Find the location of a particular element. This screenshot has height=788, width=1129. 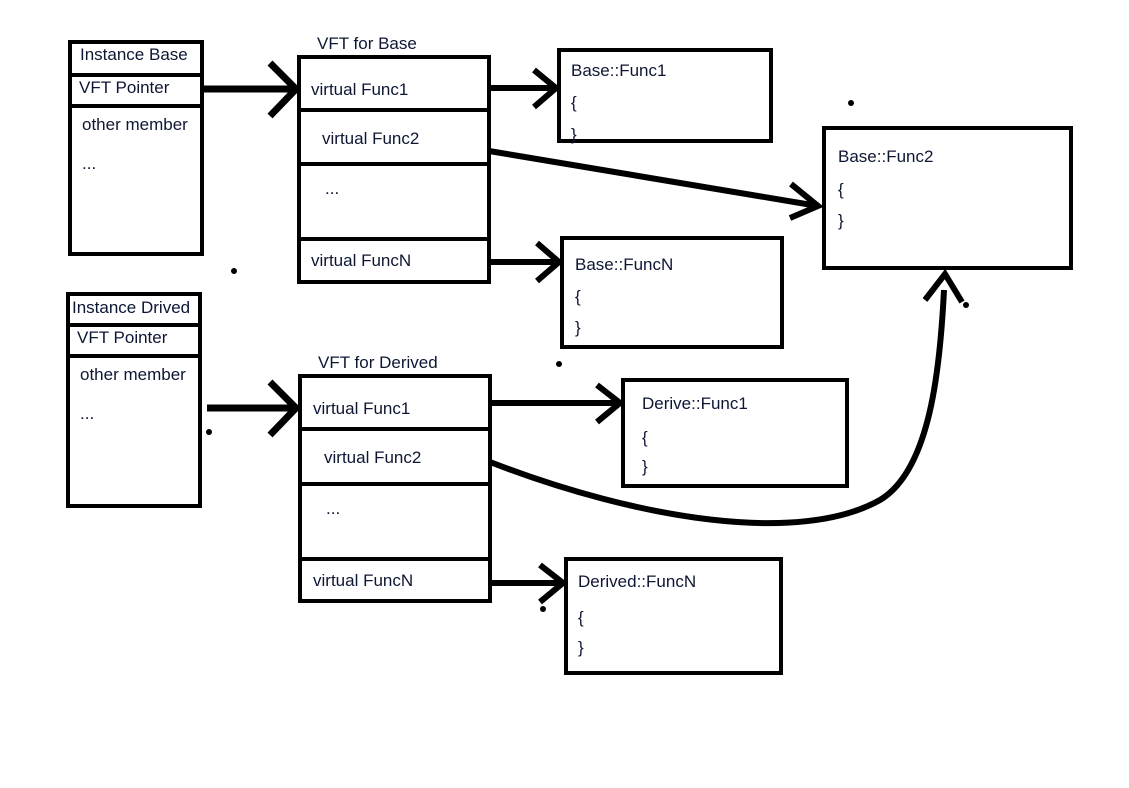

arrow-vft-base-funcN-to-base-funcN is located at coordinates (527, 262).